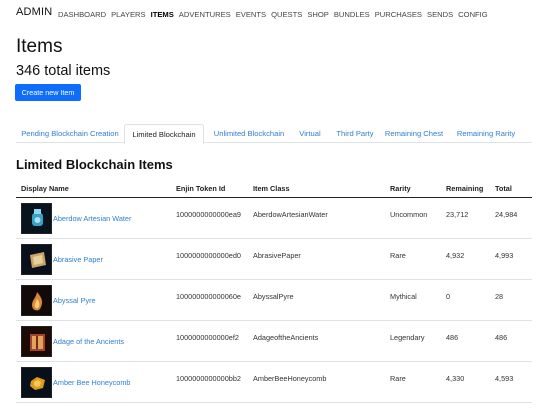  I want to click on col-total: Total, so click(503, 188).